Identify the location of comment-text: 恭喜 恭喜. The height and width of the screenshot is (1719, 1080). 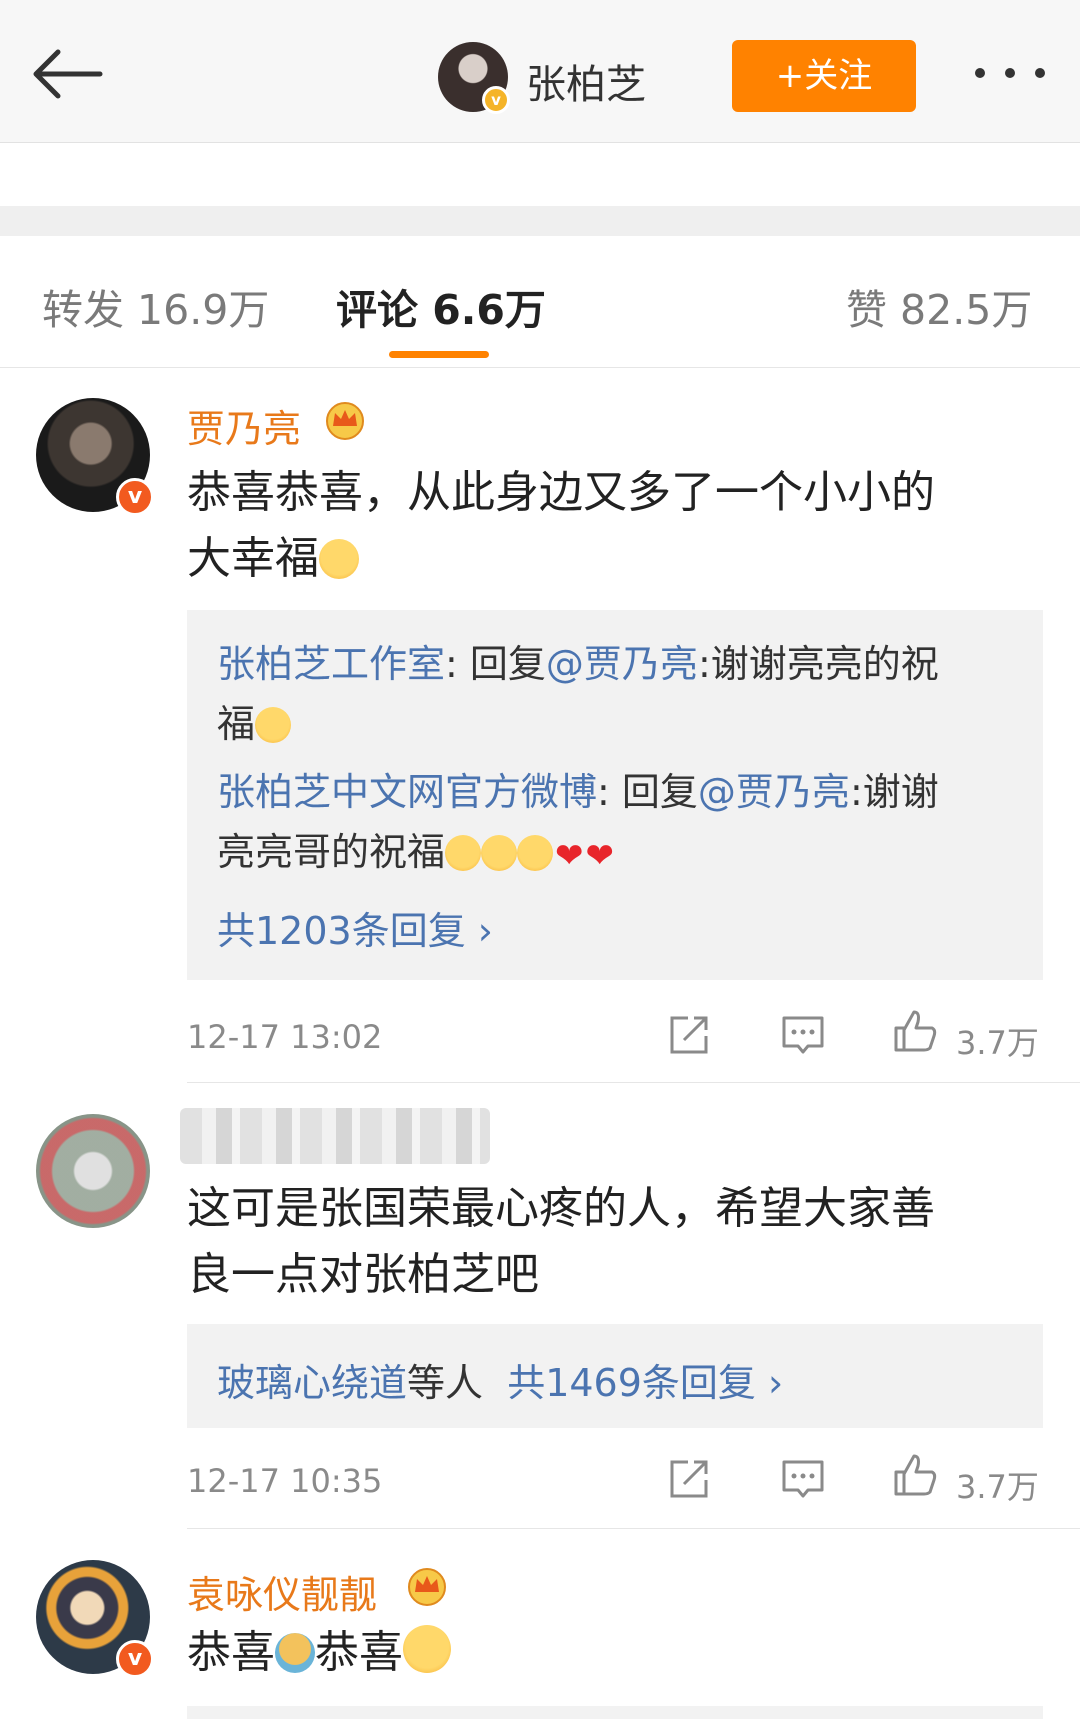
(602, 1653).